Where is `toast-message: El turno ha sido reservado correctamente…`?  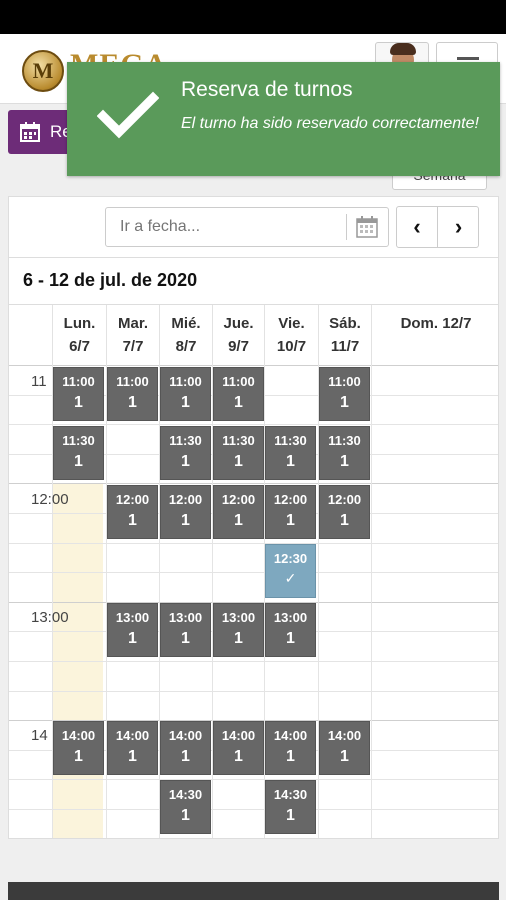
toast-message: El turno ha sido reservado correctamente… is located at coordinates (330, 123).